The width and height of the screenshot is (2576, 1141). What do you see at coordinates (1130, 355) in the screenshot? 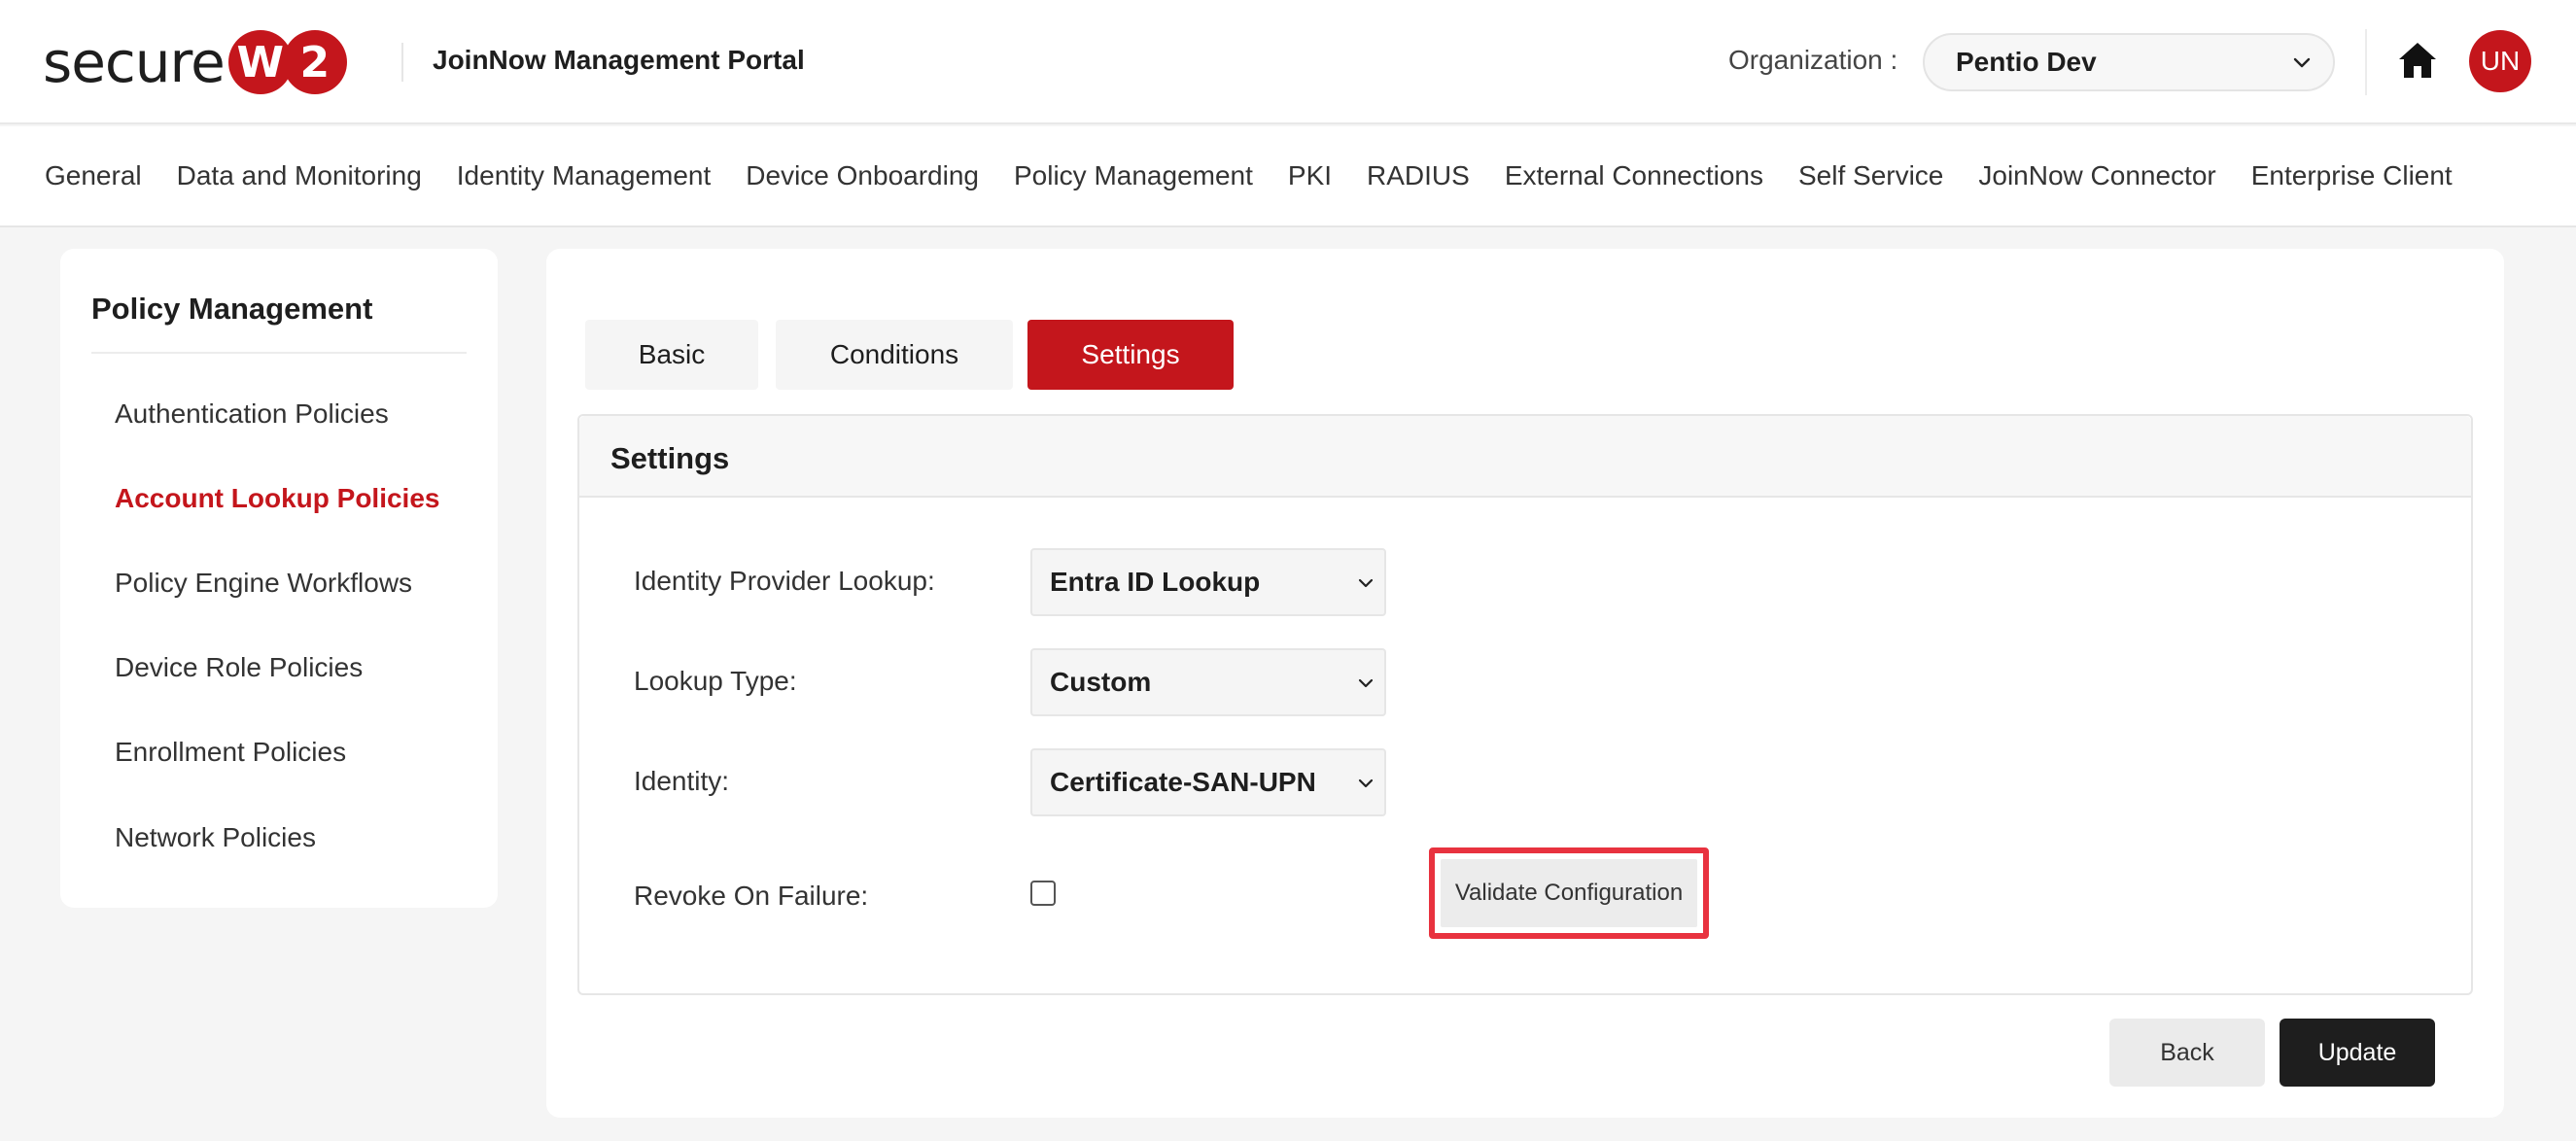
I see `tab-settings: Settings` at bounding box center [1130, 355].